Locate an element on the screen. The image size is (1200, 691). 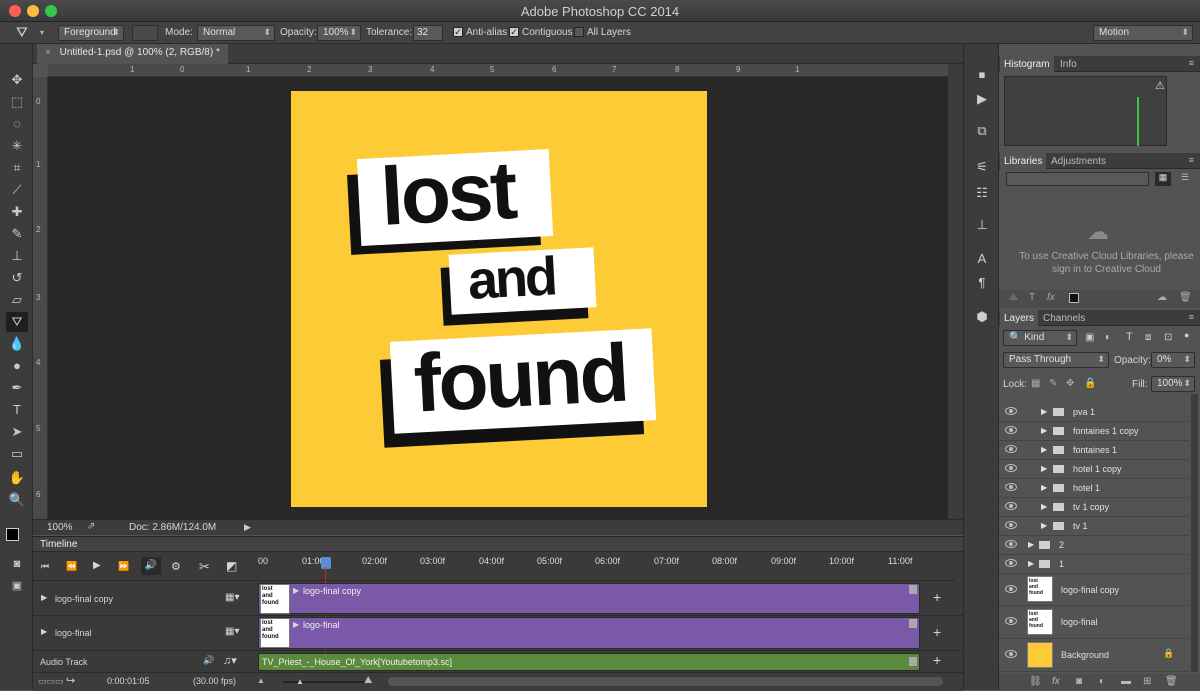
lock-all-icon: 🔒 is located at coordinates (1090, 383).